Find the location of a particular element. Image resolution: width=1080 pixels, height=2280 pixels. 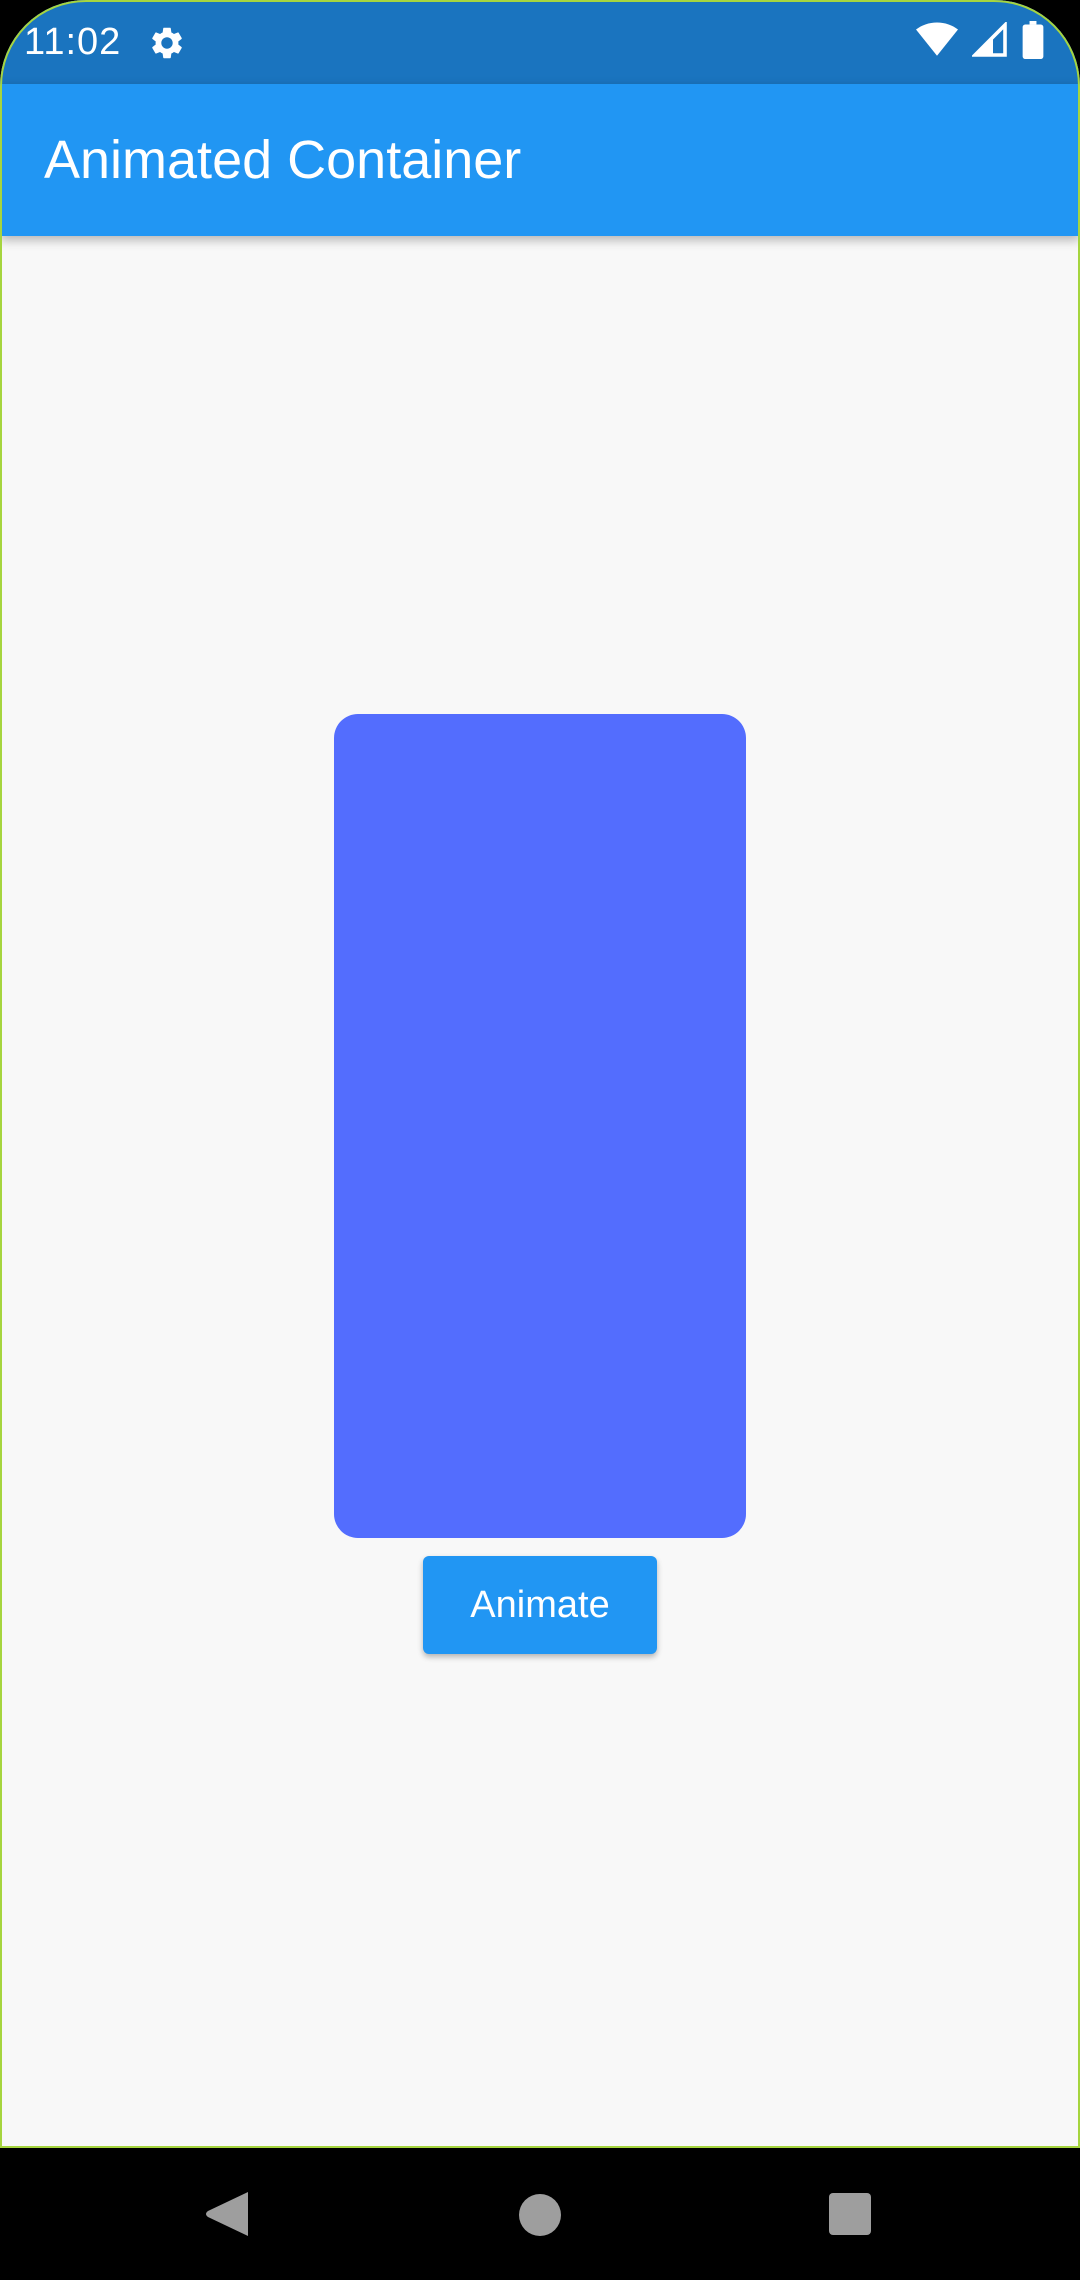

page-title: Animated Container is located at coordinates (283, 160).